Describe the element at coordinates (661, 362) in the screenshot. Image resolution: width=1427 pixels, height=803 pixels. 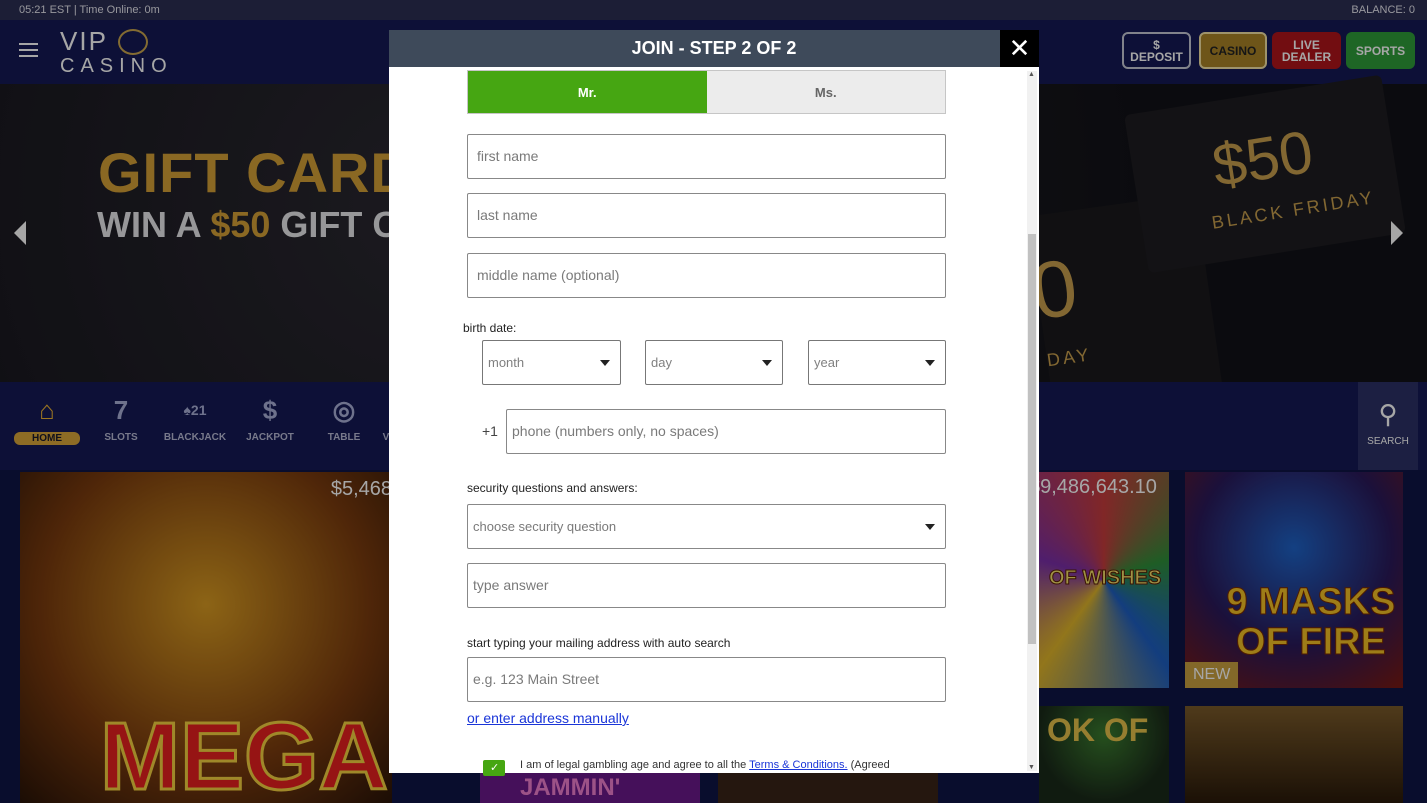
I see `birth-day-value: day` at that location.